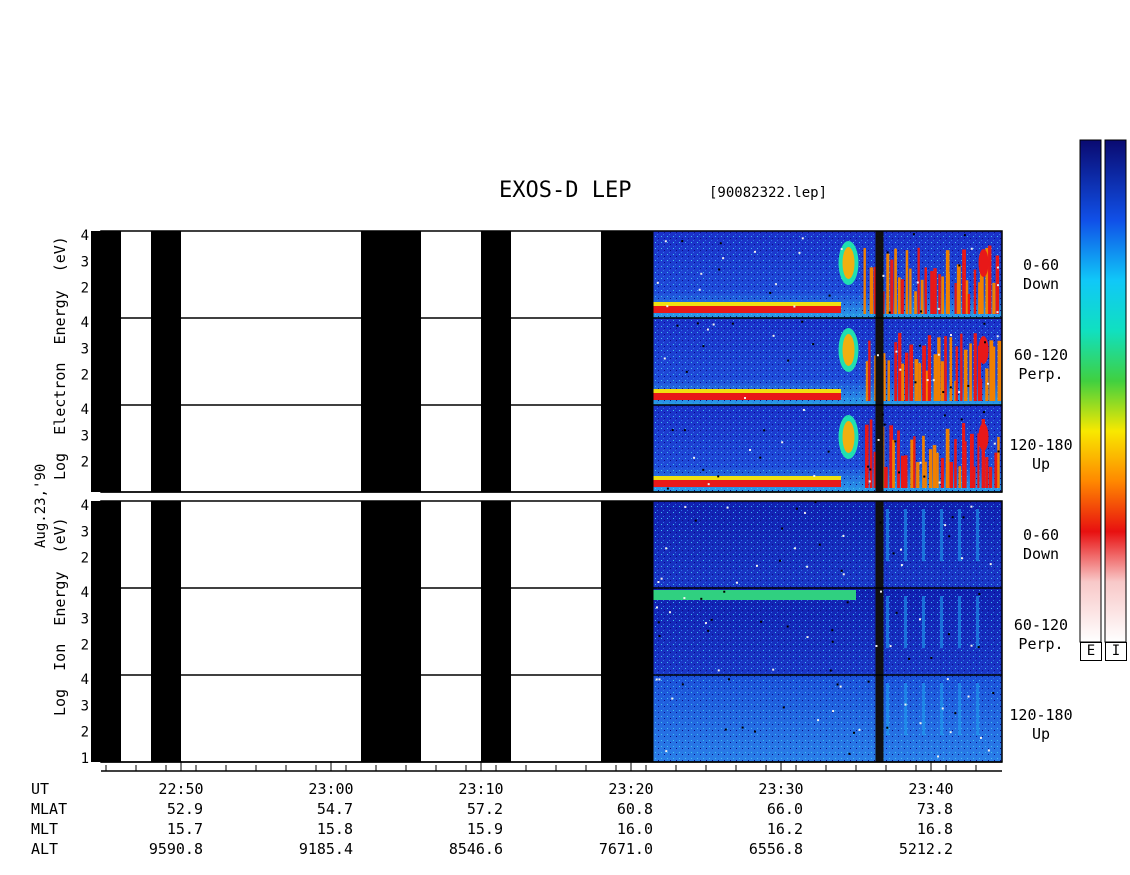 This screenshot has height=875, width=1130. Describe the element at coordinates (930, 789) in the screenshot. I see `x-tick-label: 23:40` at that location.